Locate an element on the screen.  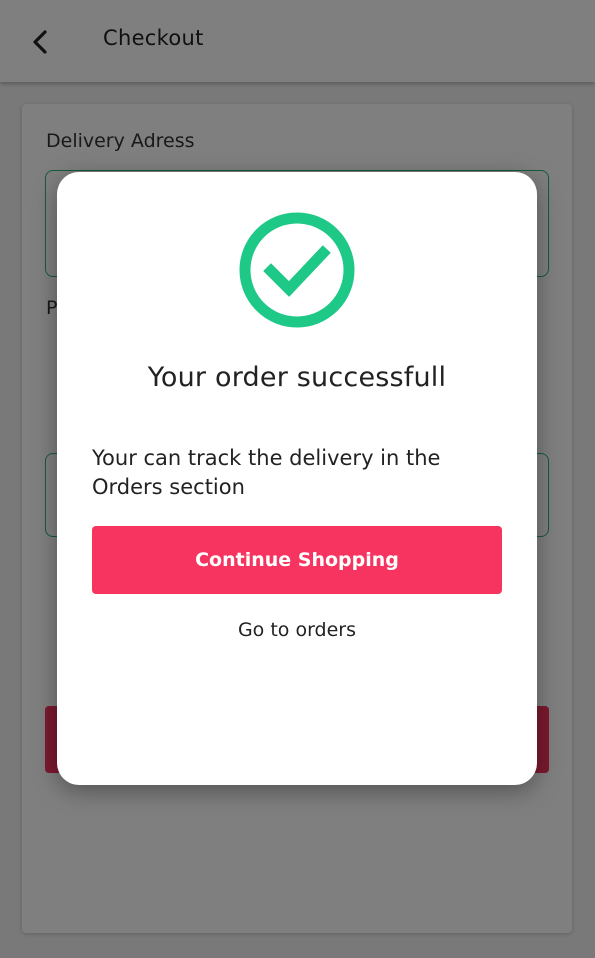
check-circle-icon is located at coordinates (297, 270).